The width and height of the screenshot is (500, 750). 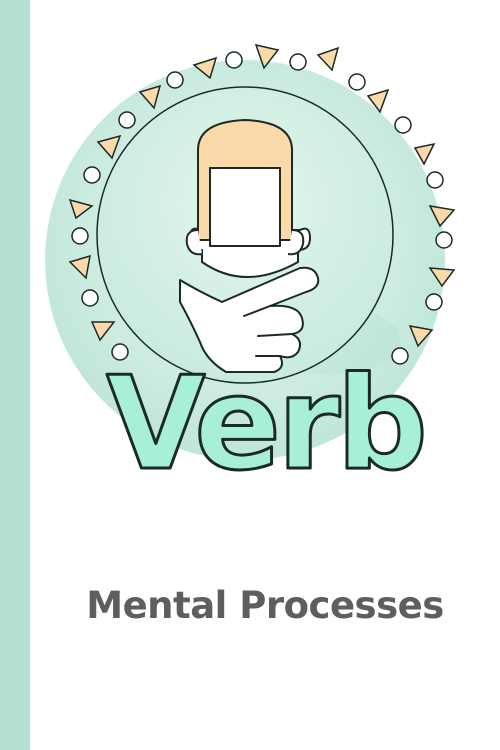 I want to click on side-stripe, so click(x=15, y=375).